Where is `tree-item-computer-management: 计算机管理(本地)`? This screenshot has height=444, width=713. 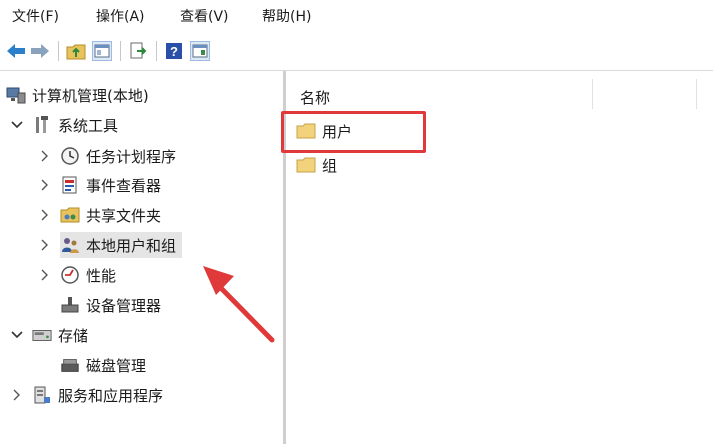
tree-item-computer-management: 计算机管理(本地) is located at coordinates (77, 95).